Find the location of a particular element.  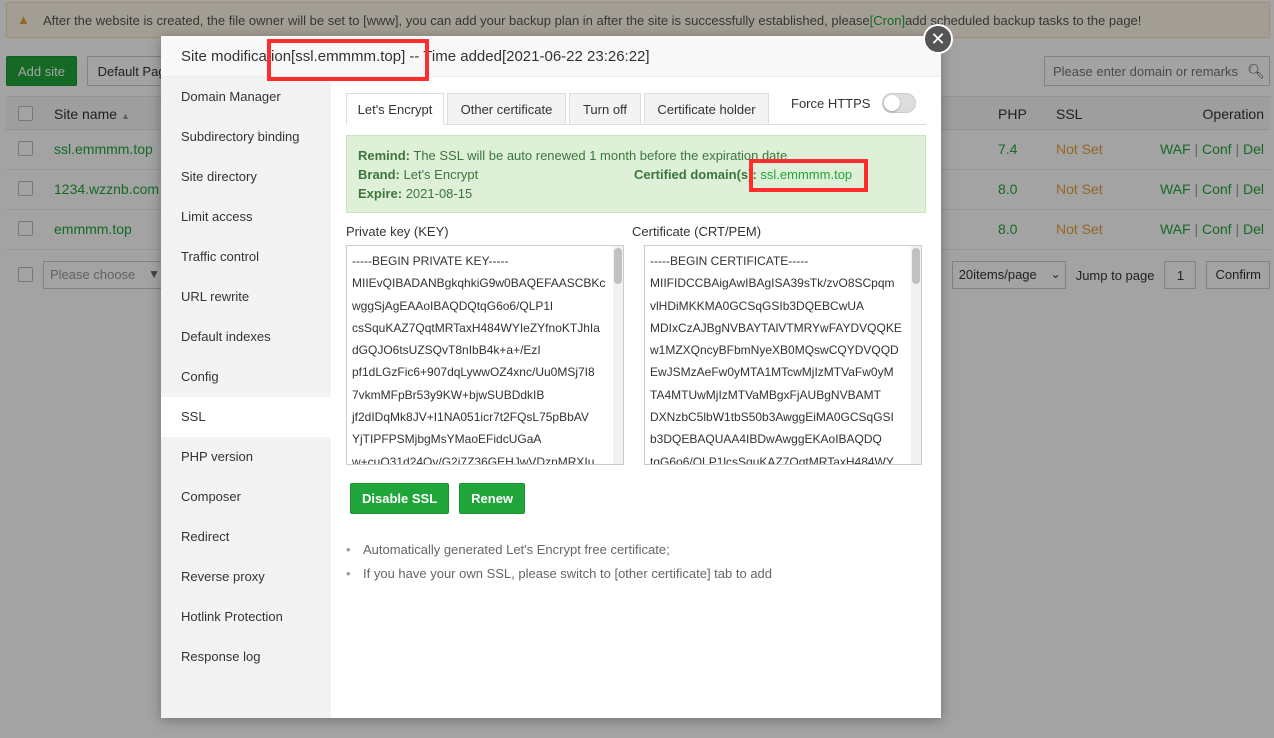

close-modal-button: ✕ is located at coordinates (938, 39).